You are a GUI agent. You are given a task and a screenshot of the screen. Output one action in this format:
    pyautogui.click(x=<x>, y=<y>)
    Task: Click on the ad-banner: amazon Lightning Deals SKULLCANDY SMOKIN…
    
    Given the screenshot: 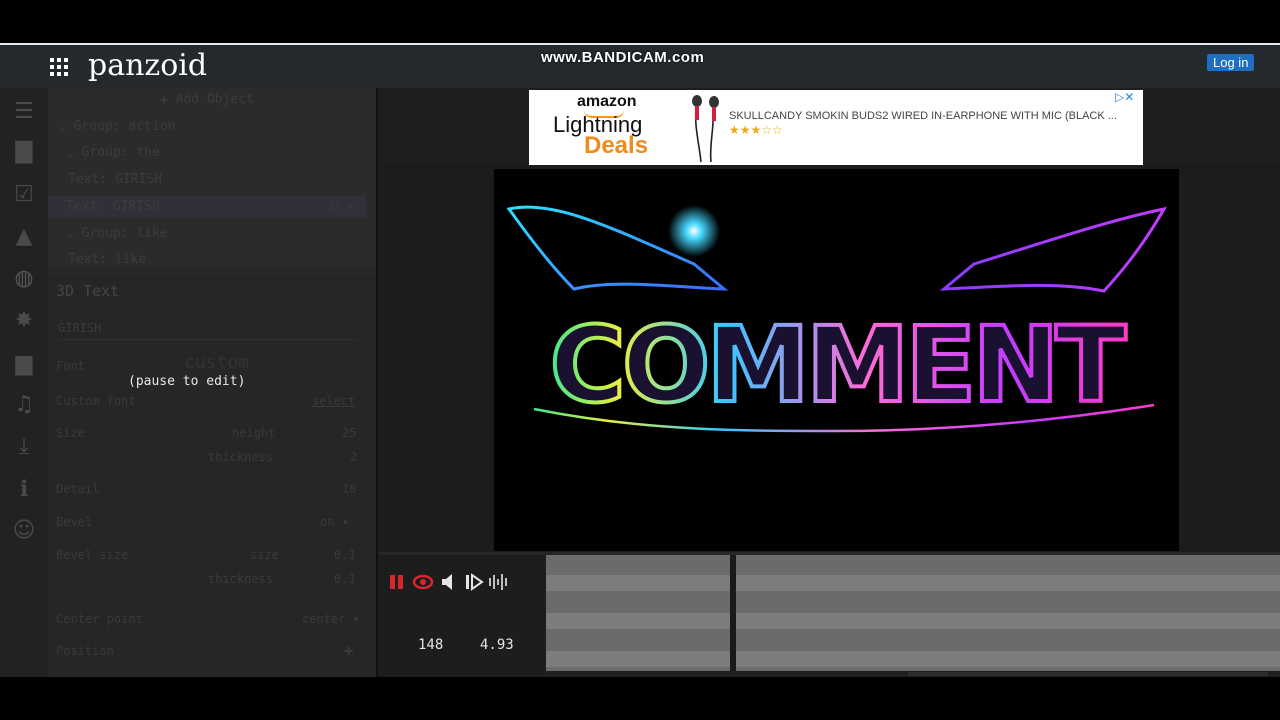 What is the action you would take?
    pyautogui.click(x=836, y=127)
    